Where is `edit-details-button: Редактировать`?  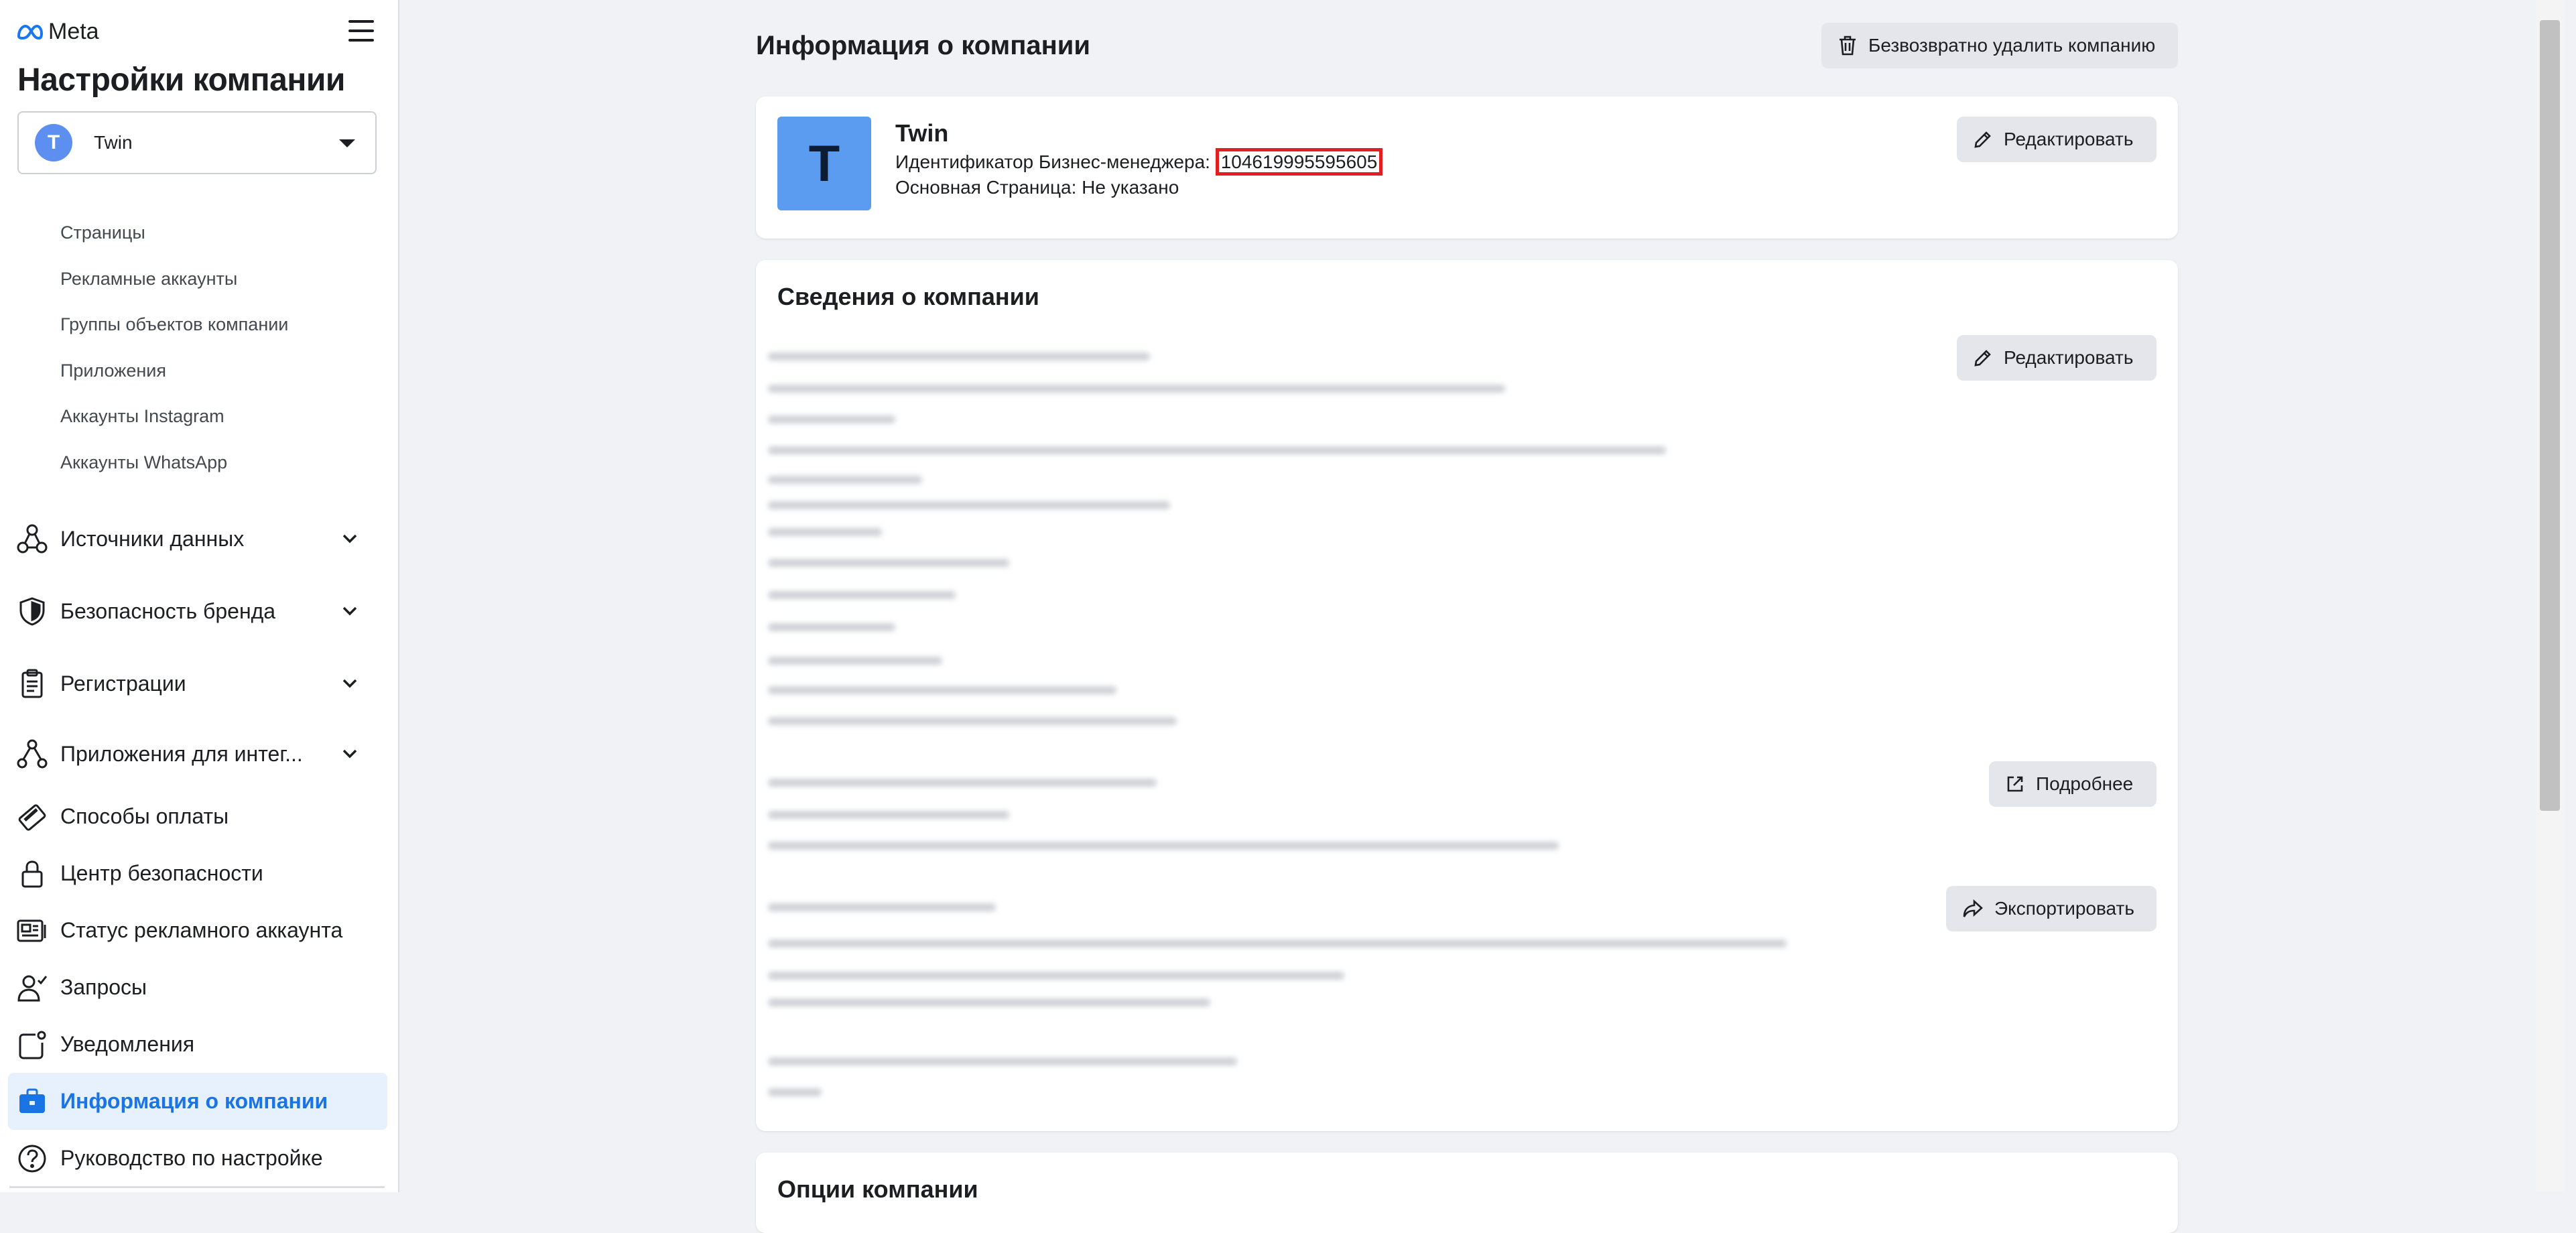 edit-details-button: Редактировать is located at coordinates (2056, 358).